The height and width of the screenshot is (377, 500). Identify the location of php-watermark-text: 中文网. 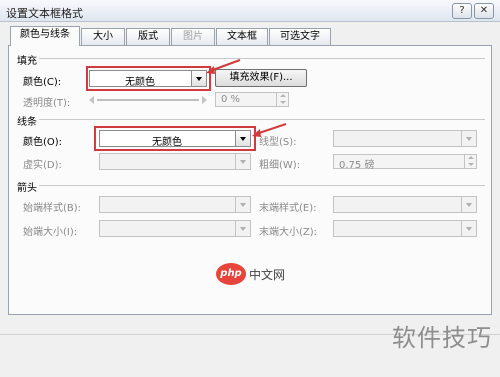
(267, 275).